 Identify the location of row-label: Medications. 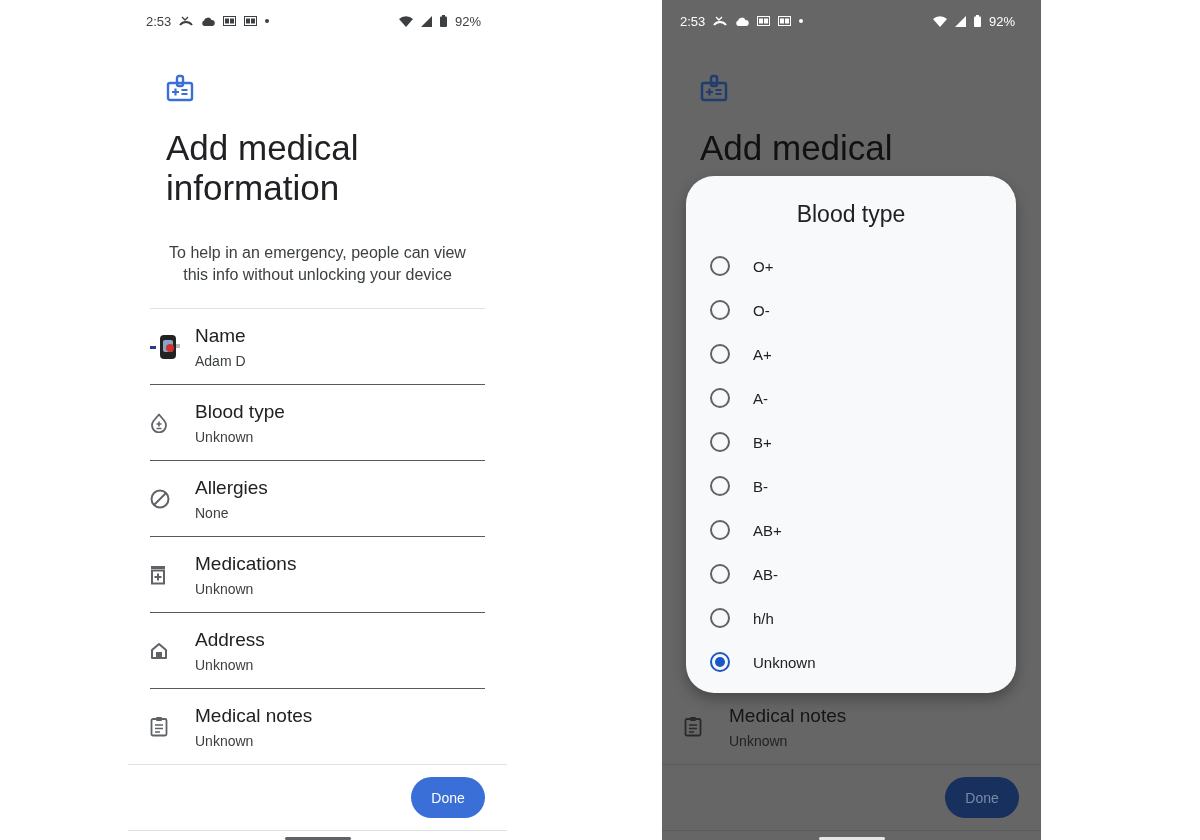
(246, 563).